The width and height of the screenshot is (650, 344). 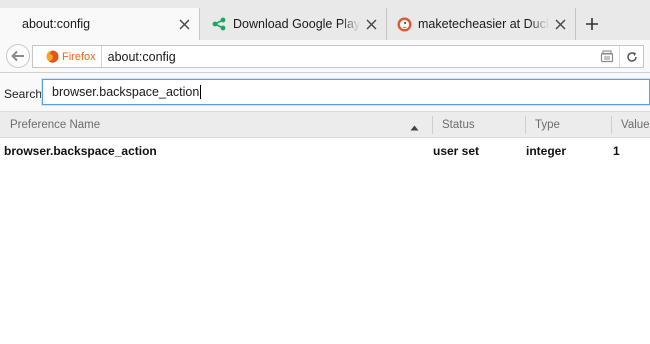 I want to click on tab-label: about:config, so click(x=56, y=24).